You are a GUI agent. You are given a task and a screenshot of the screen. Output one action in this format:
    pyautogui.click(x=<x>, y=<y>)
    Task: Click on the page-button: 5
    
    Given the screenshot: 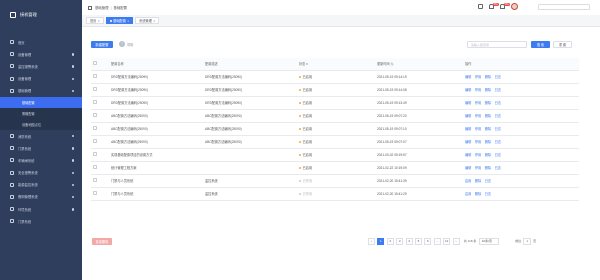 What is the action you would take?
    pyautogui.click(x=418, y=241)
    